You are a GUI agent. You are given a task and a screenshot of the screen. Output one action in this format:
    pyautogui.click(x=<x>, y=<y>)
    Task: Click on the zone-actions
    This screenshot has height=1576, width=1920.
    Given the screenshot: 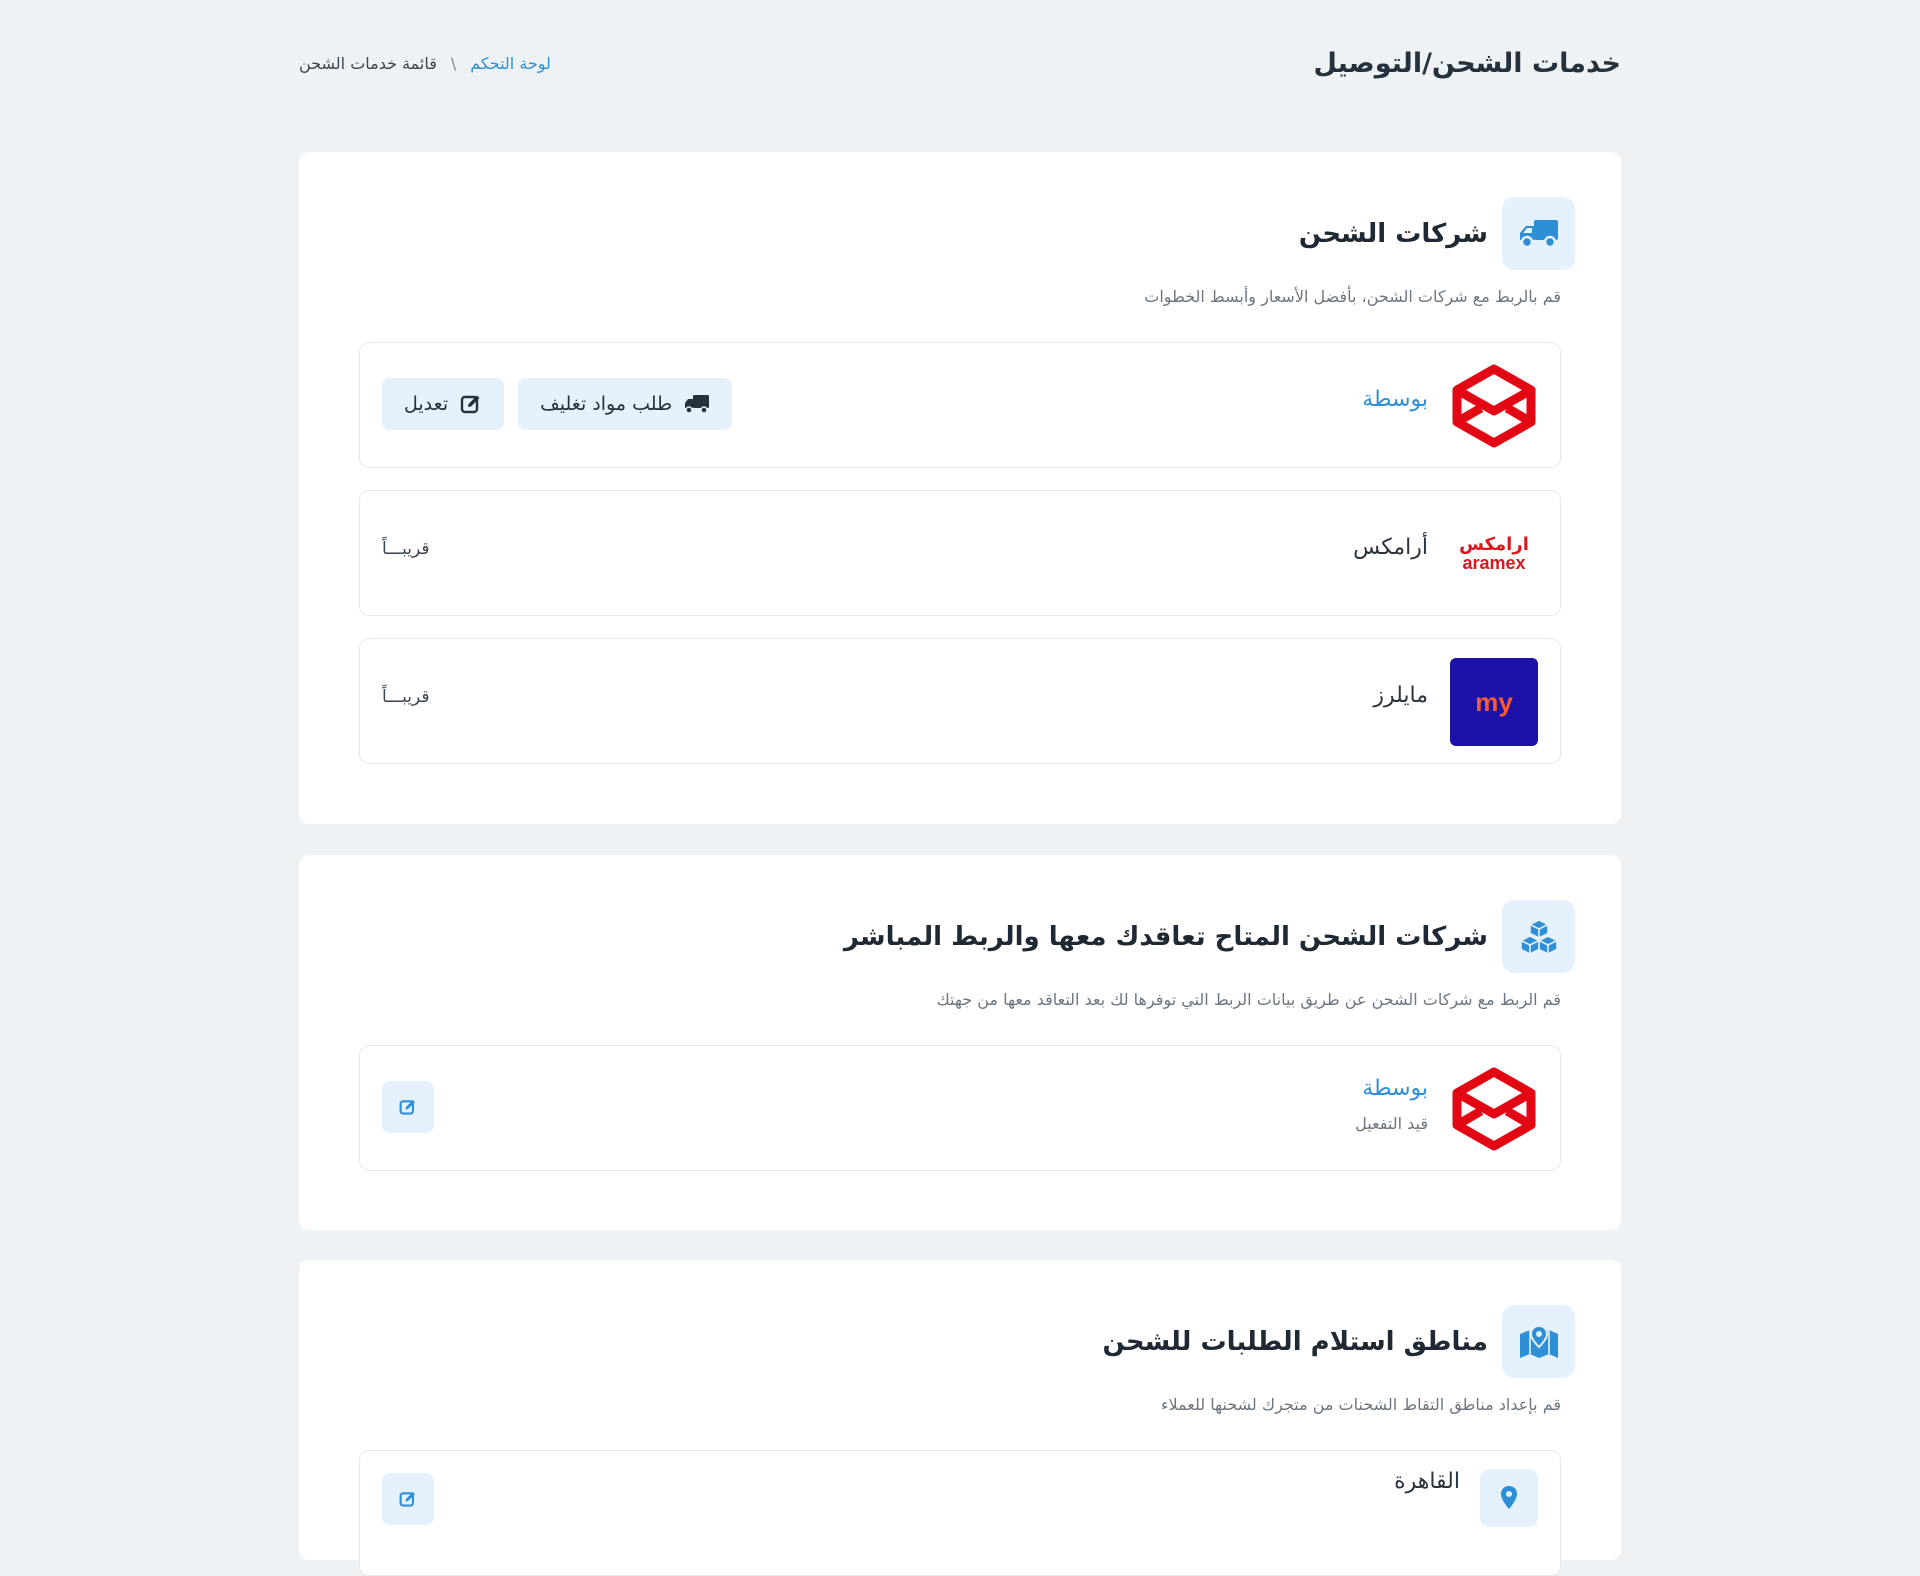 What is the action you would take?
    pyautogui.click(x=408, y=1499)
    